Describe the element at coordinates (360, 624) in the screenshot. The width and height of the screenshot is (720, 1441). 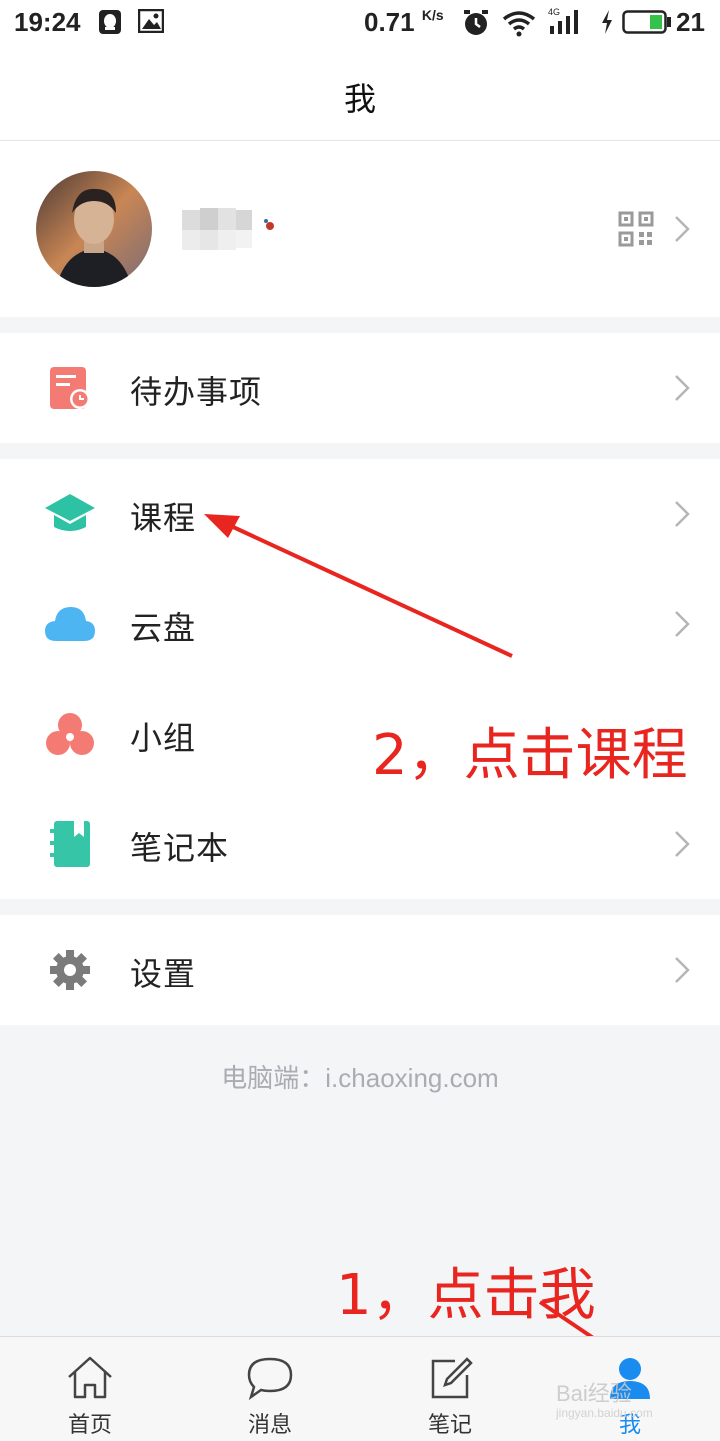
I see `menu-item-cloud: 云盘` at that location.